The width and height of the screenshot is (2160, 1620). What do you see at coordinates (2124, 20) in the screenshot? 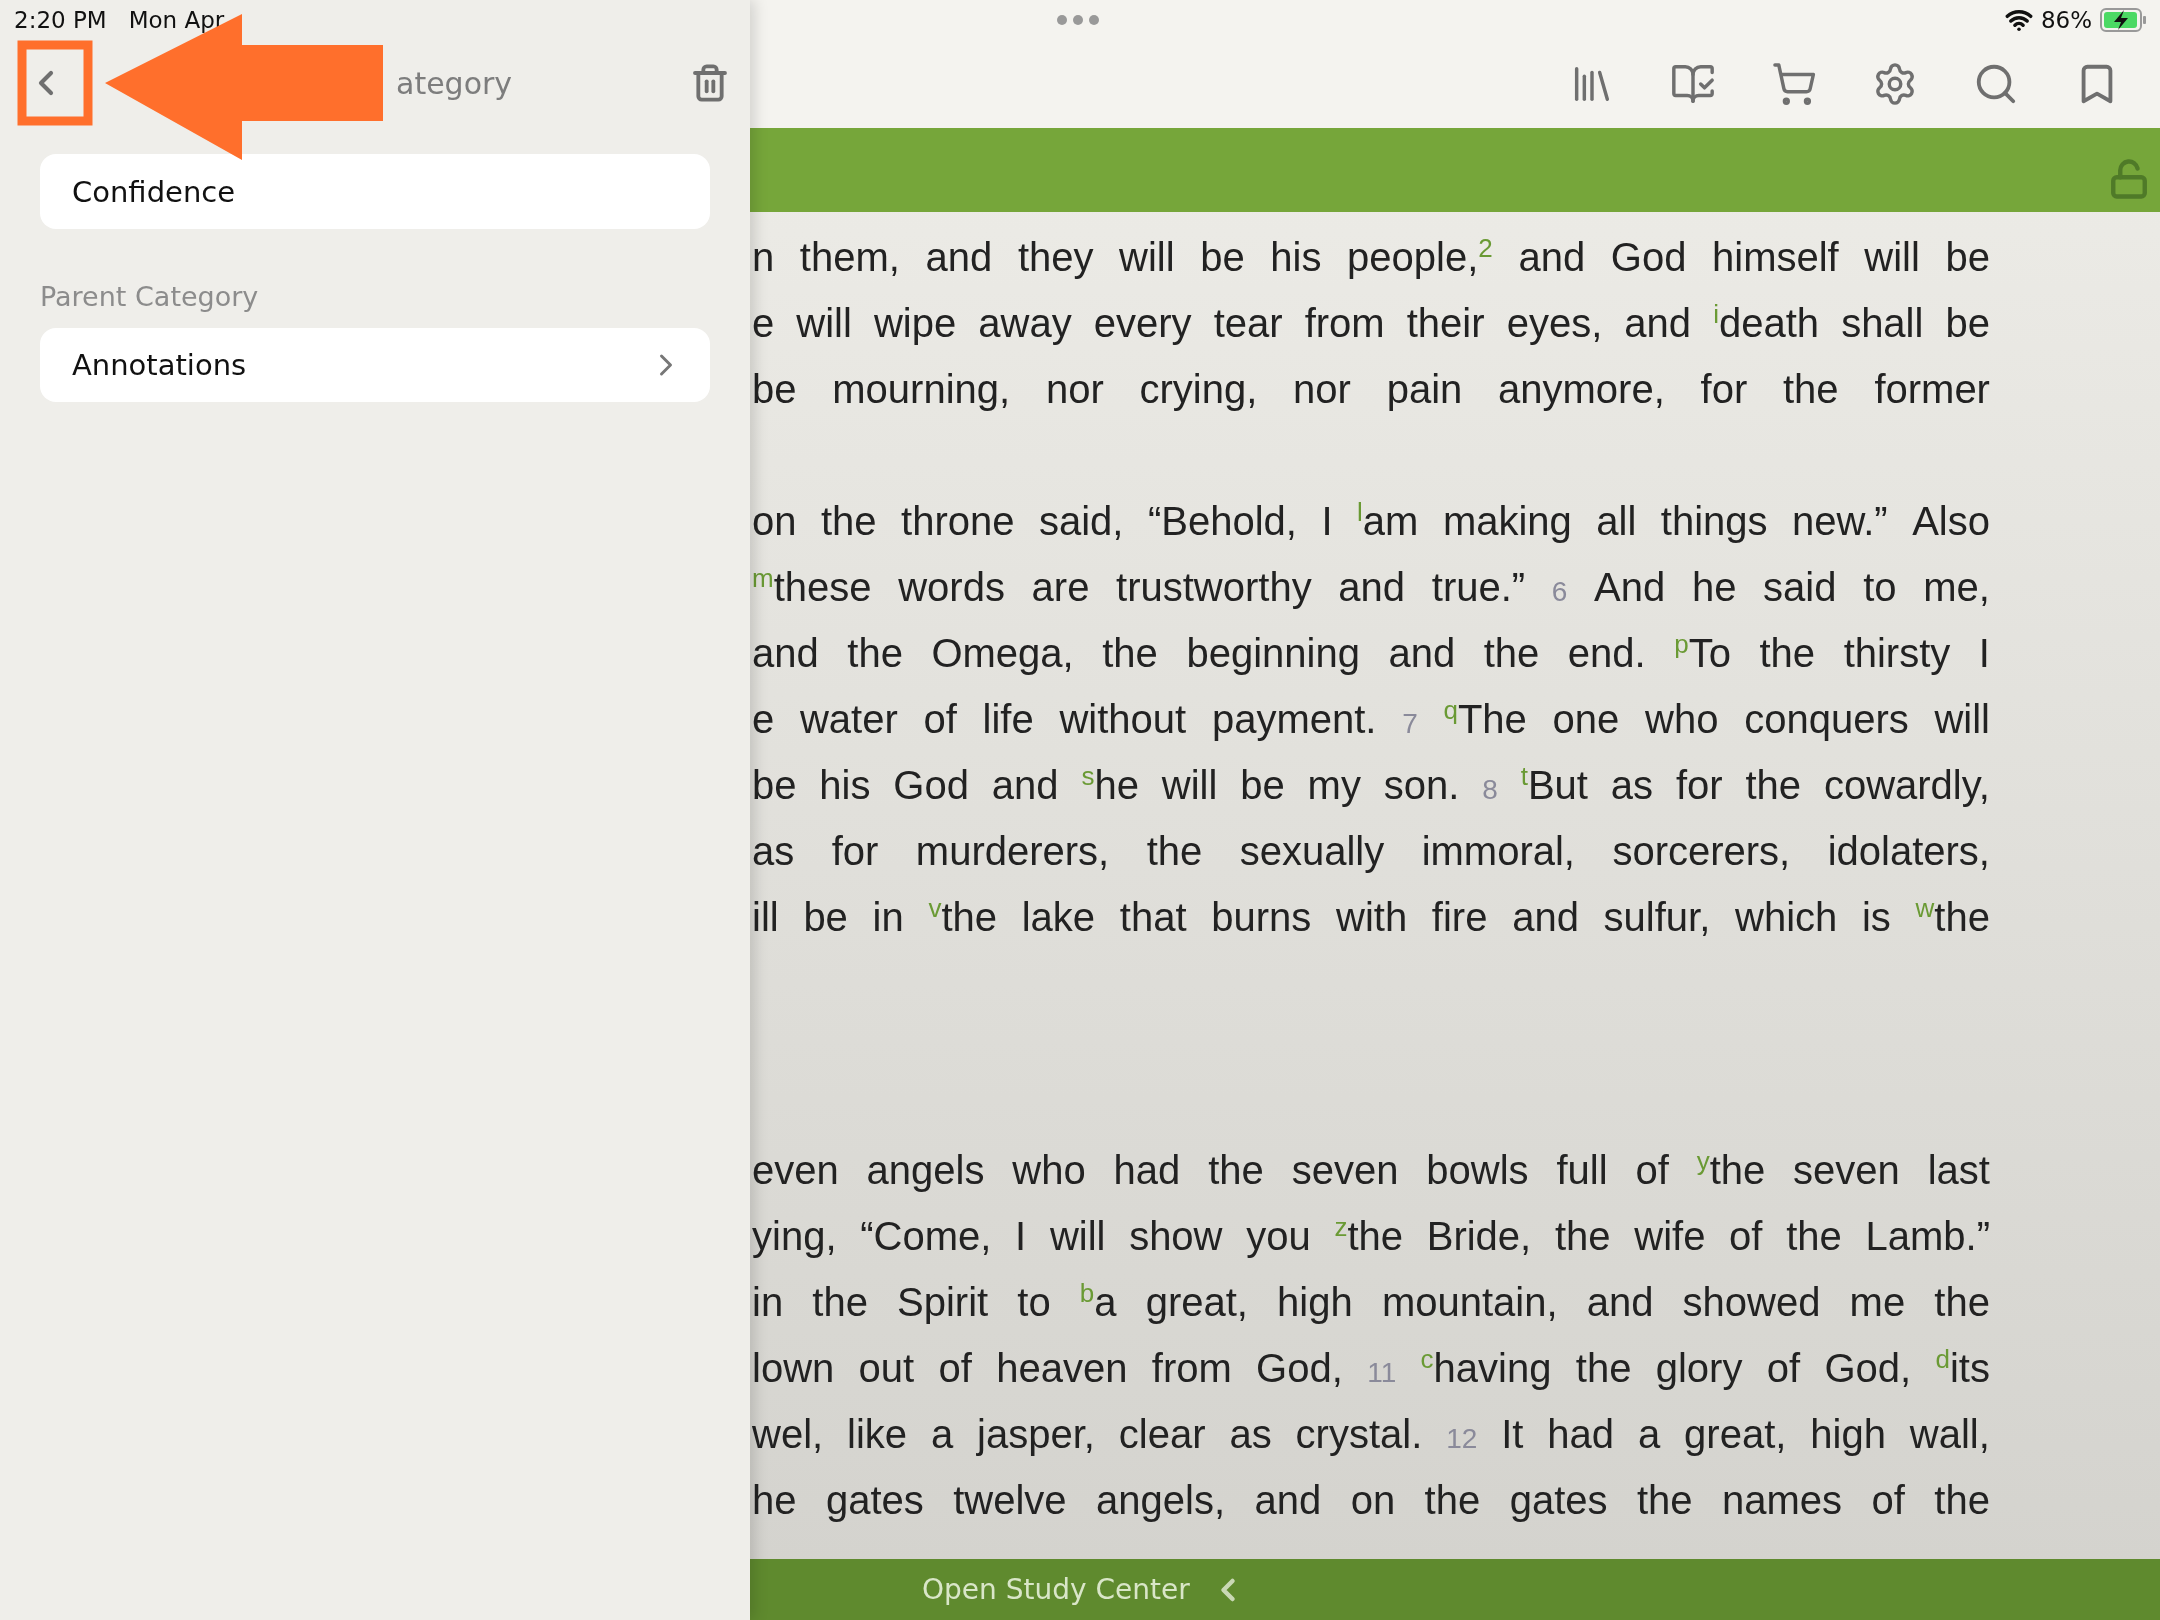
I see `battery-charging-icon` at bounding box center [2124, 20].